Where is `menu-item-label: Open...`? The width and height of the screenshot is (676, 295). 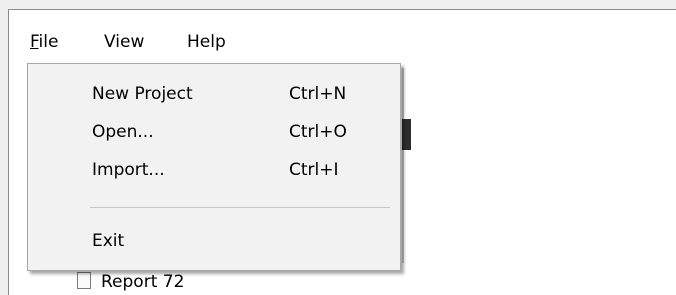 menu-item-label: Open... is located at coordinates (123, 132).